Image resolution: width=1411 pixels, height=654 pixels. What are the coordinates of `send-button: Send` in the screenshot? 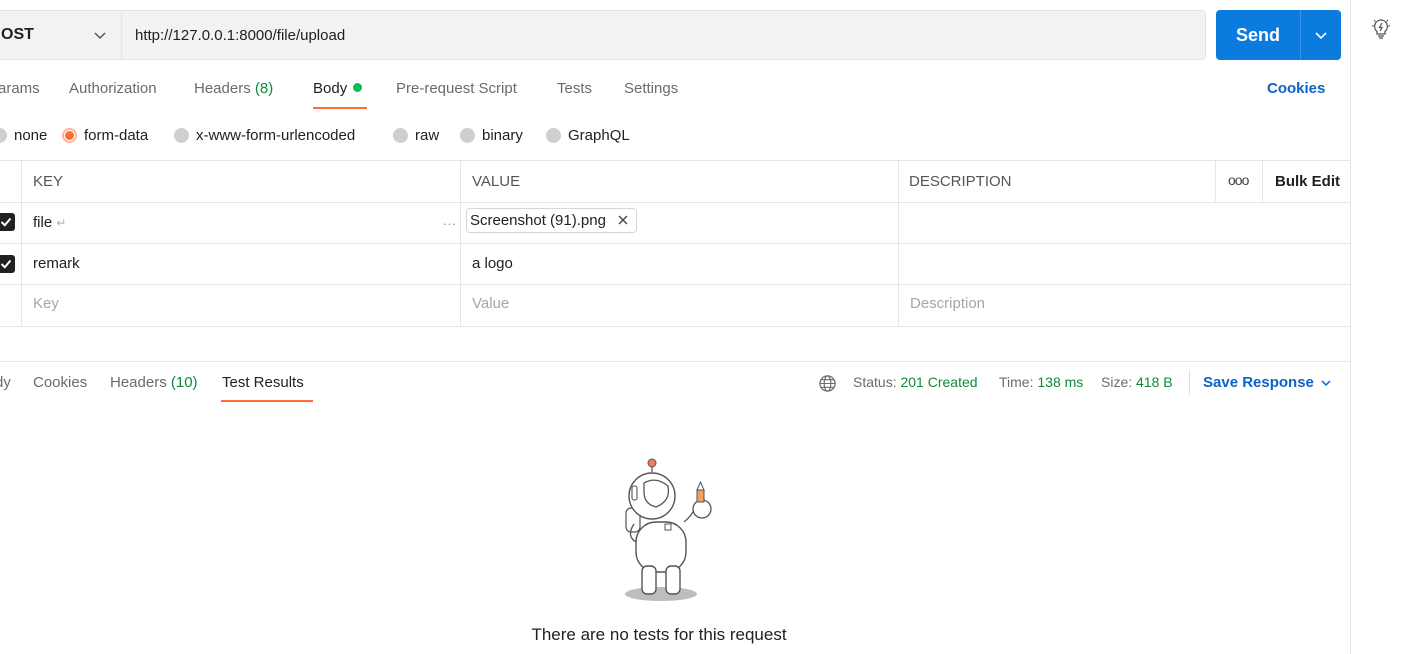 It's located at (1258, 35).